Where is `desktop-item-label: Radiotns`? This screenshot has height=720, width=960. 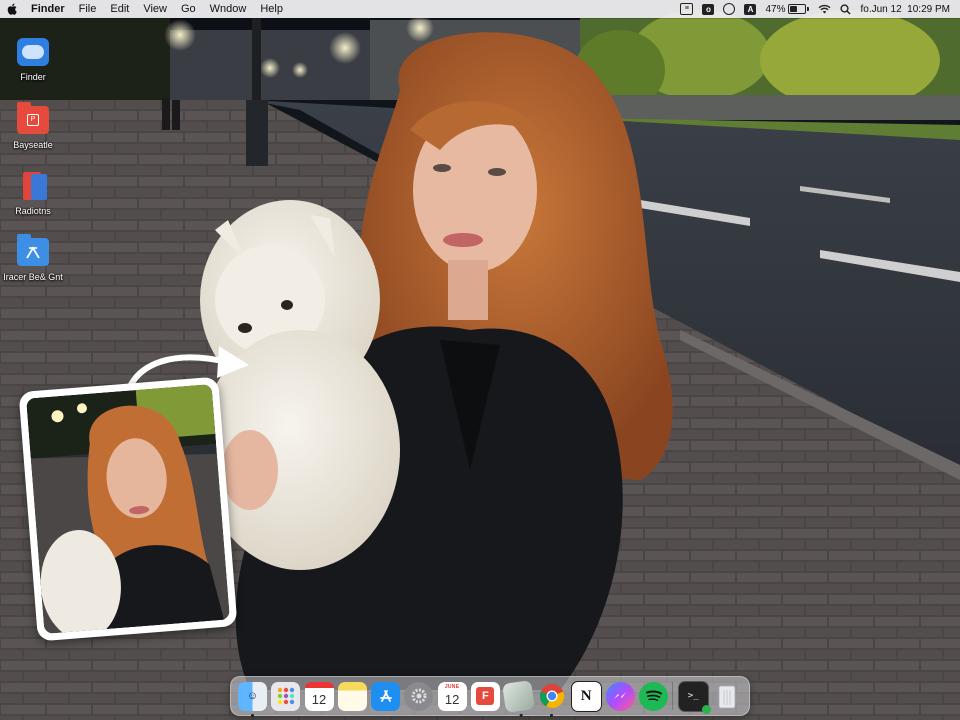 desktop-item-label: Radiotns is located at coordinates (33, 211).